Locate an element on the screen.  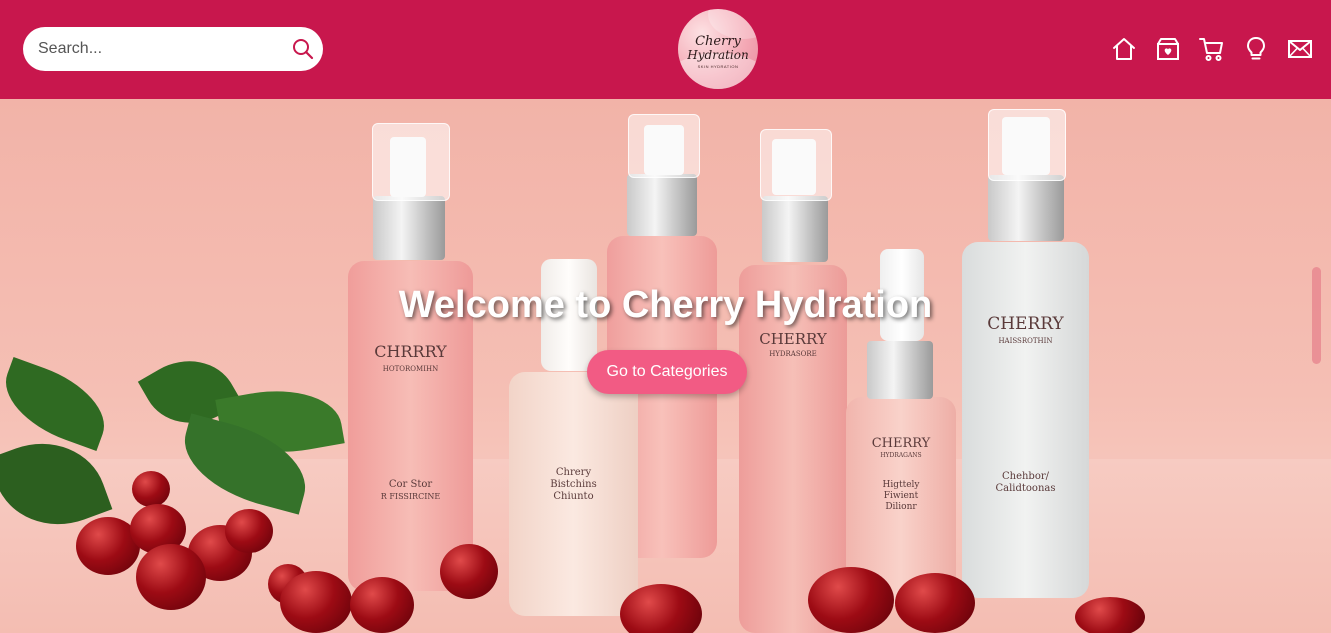
bottle-4-brand: CHERRY is located at coordinates (793, 339).